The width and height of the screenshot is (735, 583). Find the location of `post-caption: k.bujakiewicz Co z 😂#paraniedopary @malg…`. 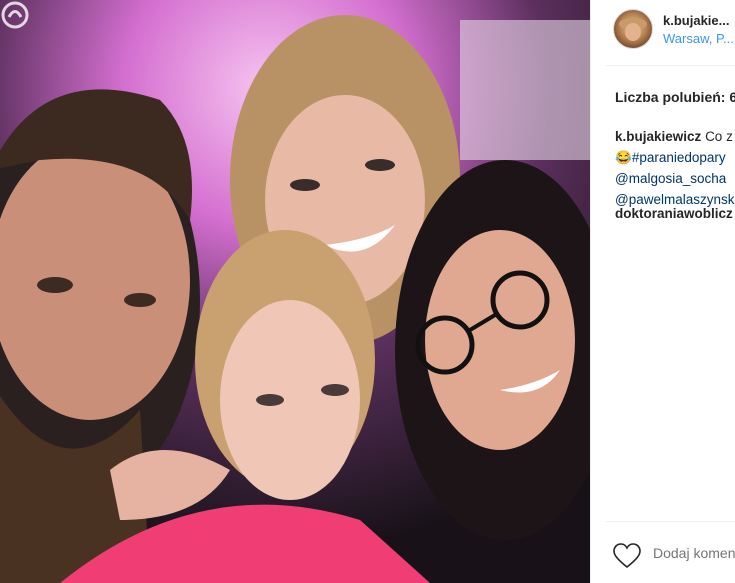

post-caption: k.bujakiewicz Co z 😂#paraniedopary @malg… is located at coordinates (675, 168).